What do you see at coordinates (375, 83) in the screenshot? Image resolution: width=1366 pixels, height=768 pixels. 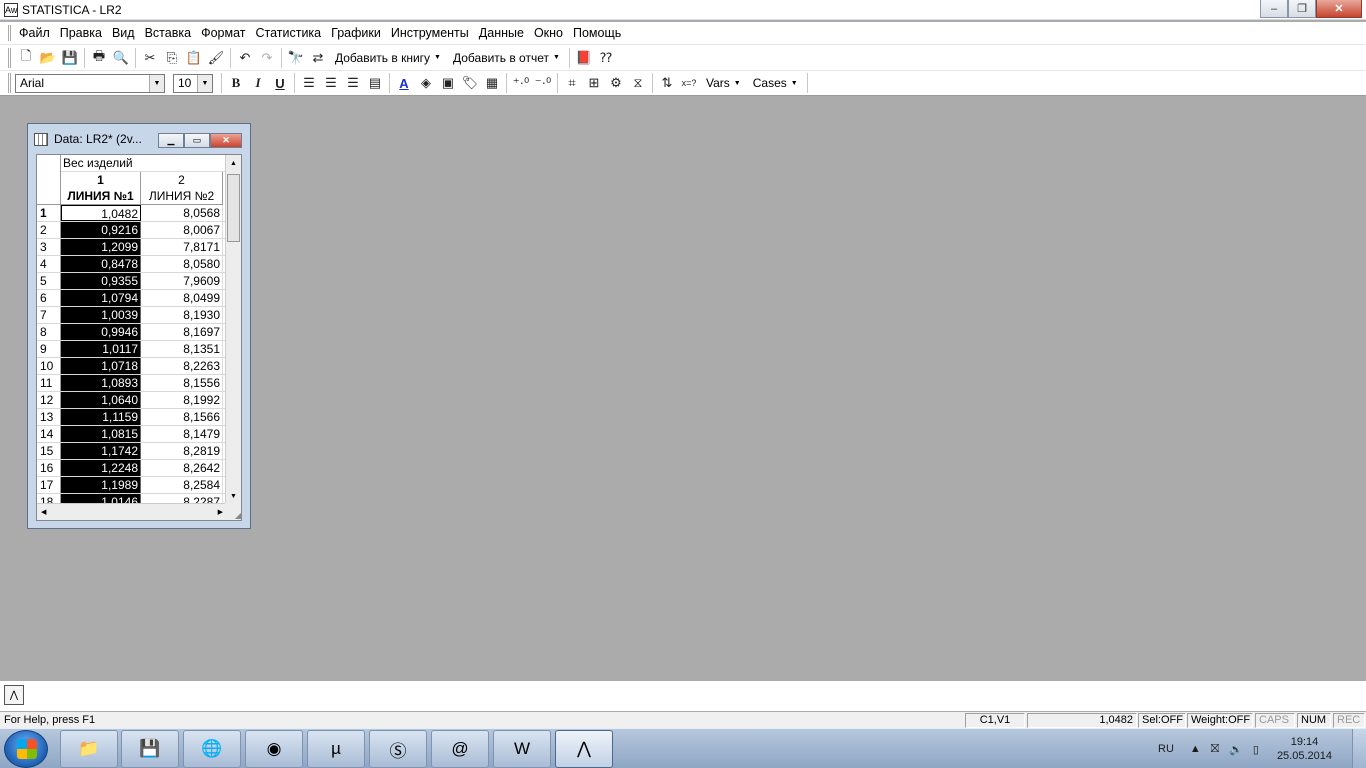 I see `number-format-icon: ▤` at bounding box center [375, 83].